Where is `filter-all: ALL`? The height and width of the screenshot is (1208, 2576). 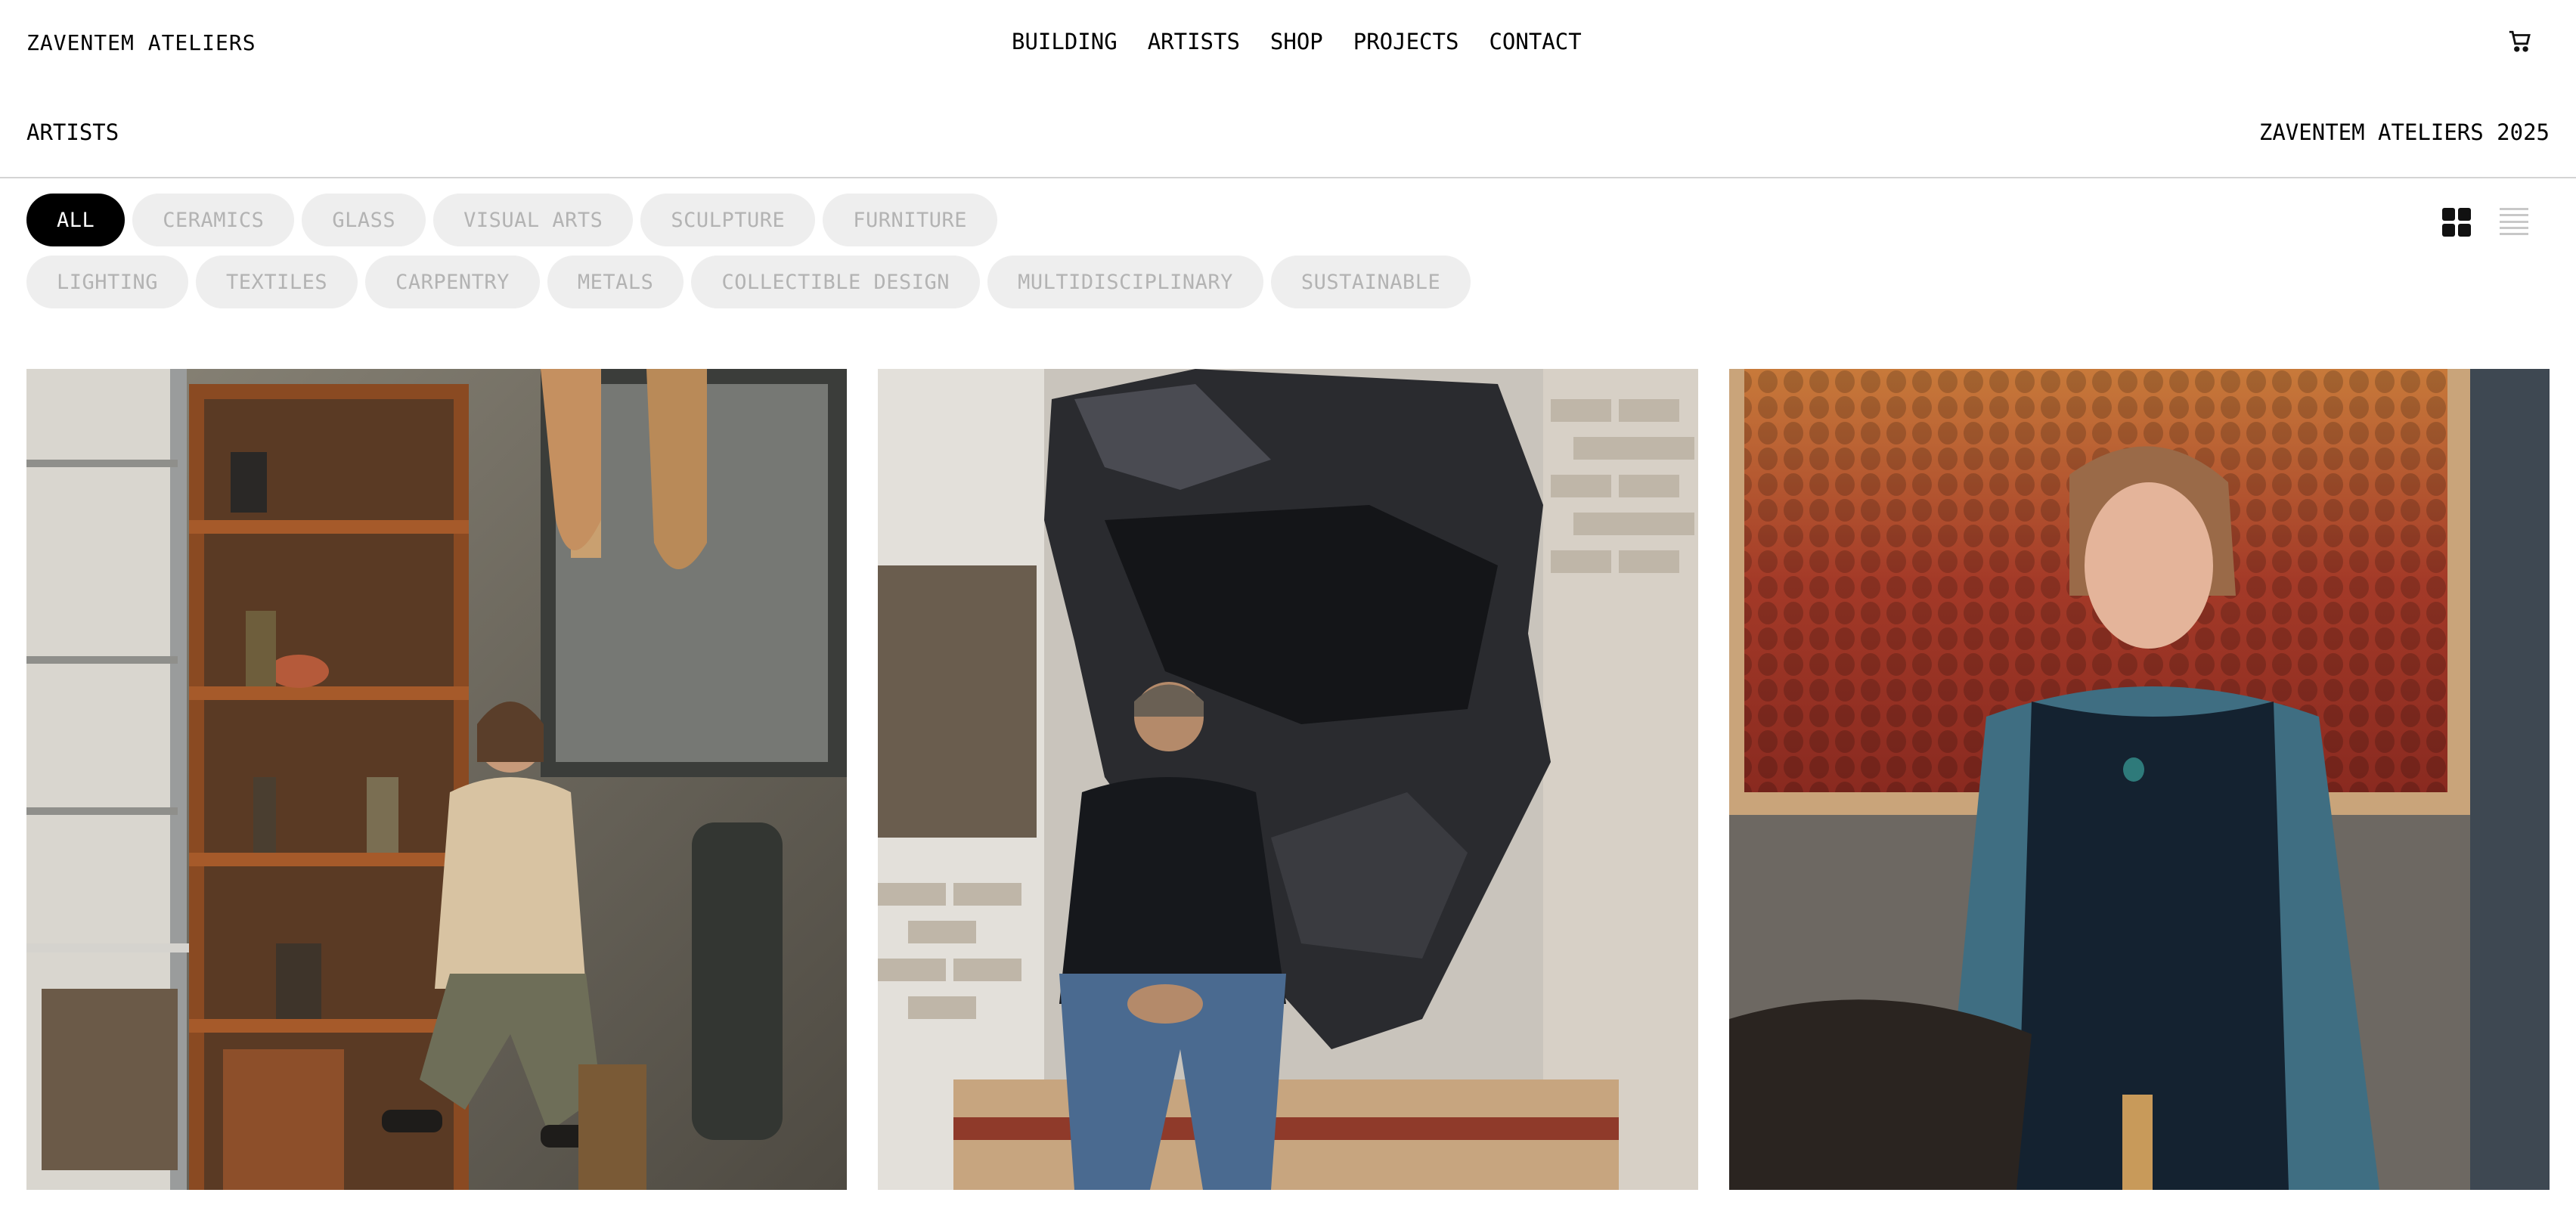
filter-all: ALL is located at coordinates (76, 220).